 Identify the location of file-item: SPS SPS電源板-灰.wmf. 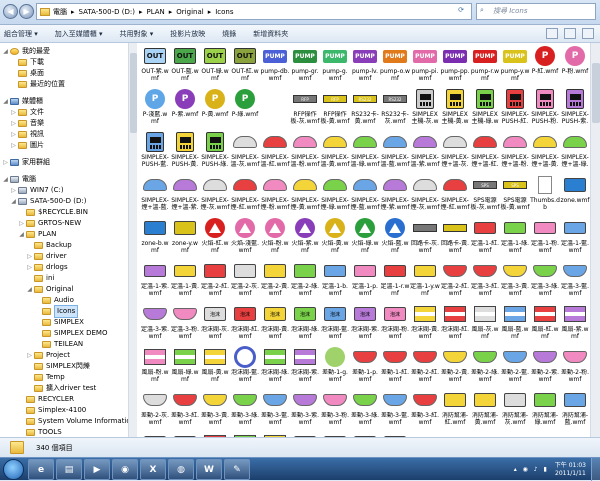
(485, 195).